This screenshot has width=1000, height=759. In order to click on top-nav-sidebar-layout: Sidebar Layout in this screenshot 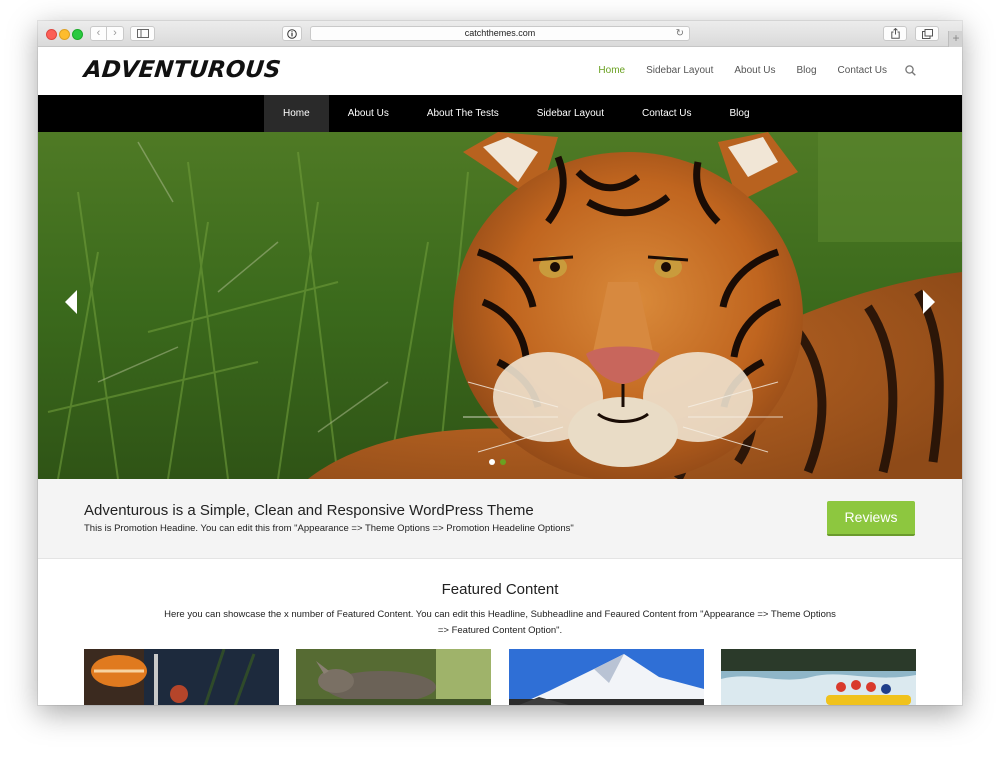, I will do `click(679, 70)`.